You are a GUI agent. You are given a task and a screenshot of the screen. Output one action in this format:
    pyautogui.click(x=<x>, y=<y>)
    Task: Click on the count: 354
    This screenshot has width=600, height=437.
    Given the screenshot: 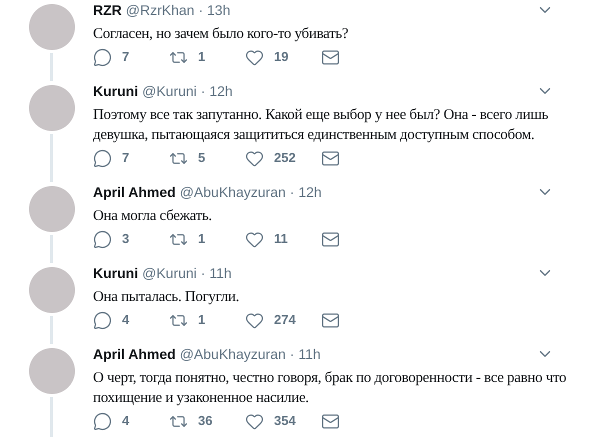 What is the action you would take?
    pyautogui.click(x=285, y=421)
    